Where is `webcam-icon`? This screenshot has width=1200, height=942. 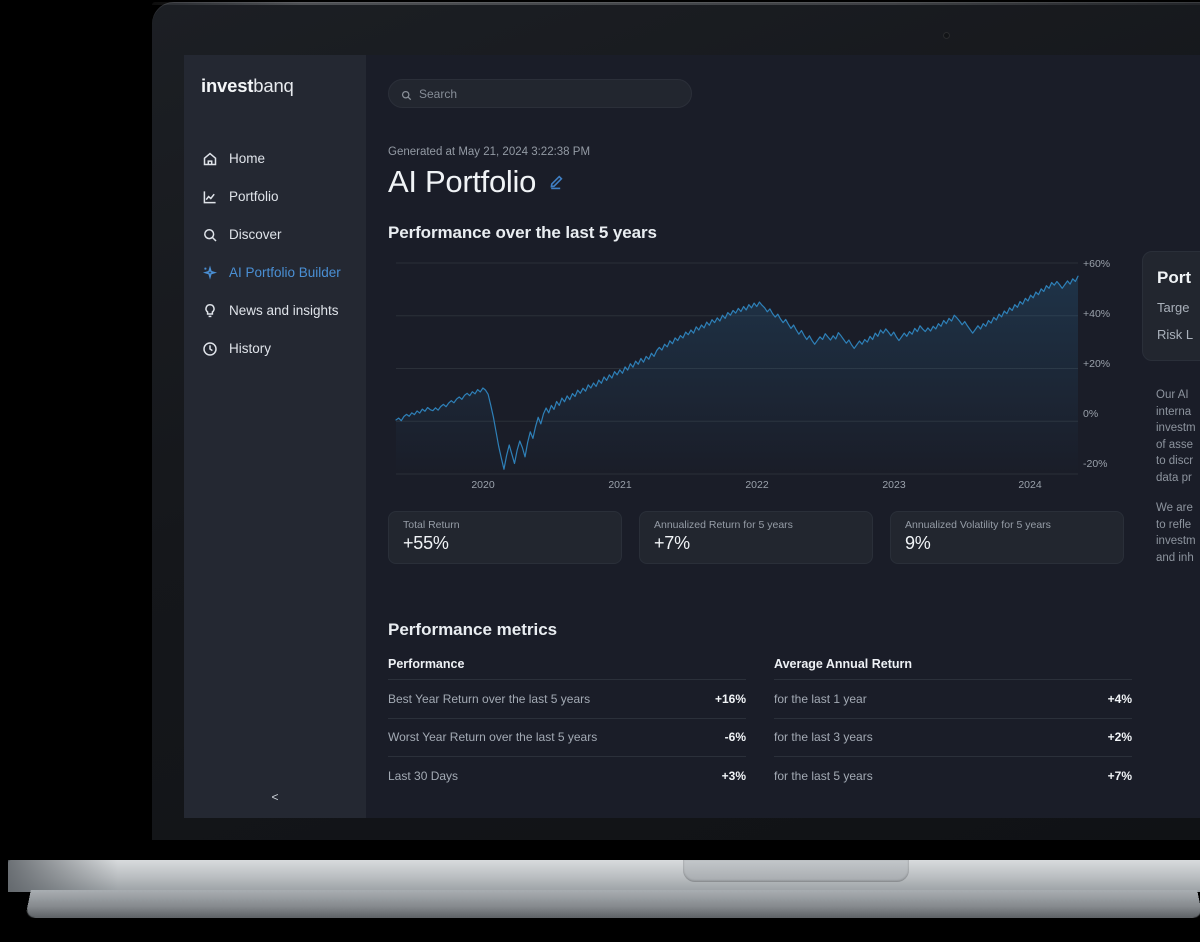
webcam-icon is located at coordinates (946, 35).